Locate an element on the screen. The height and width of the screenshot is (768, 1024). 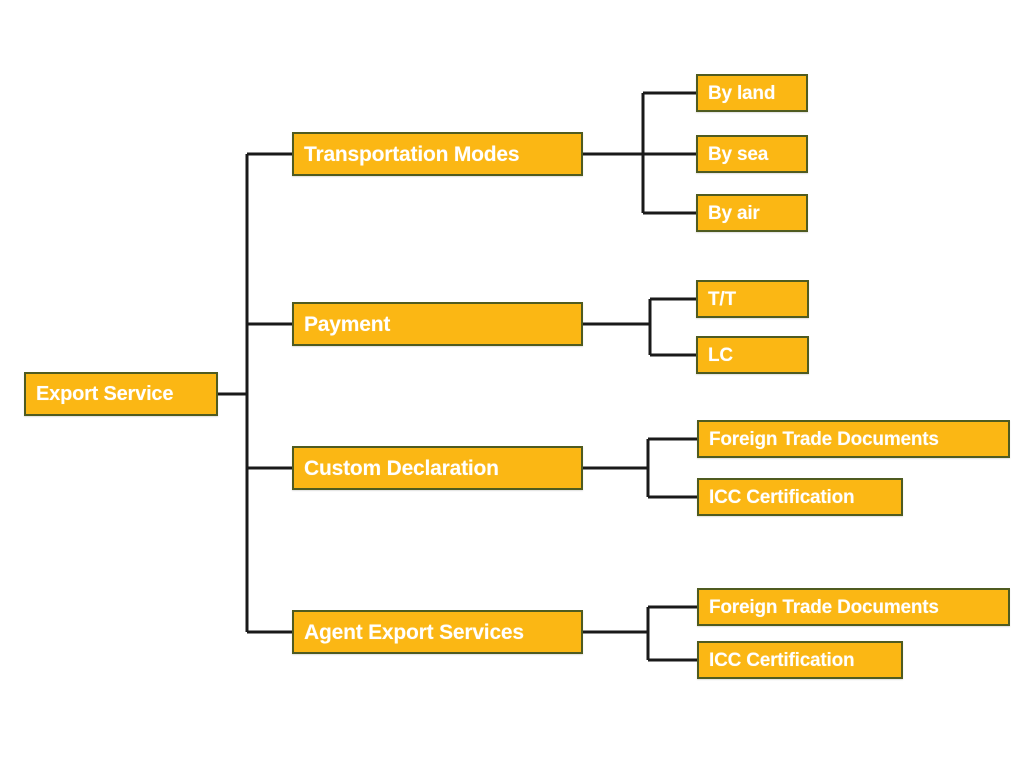
node-export-service: Export Service is located at coordinates (121, 394).